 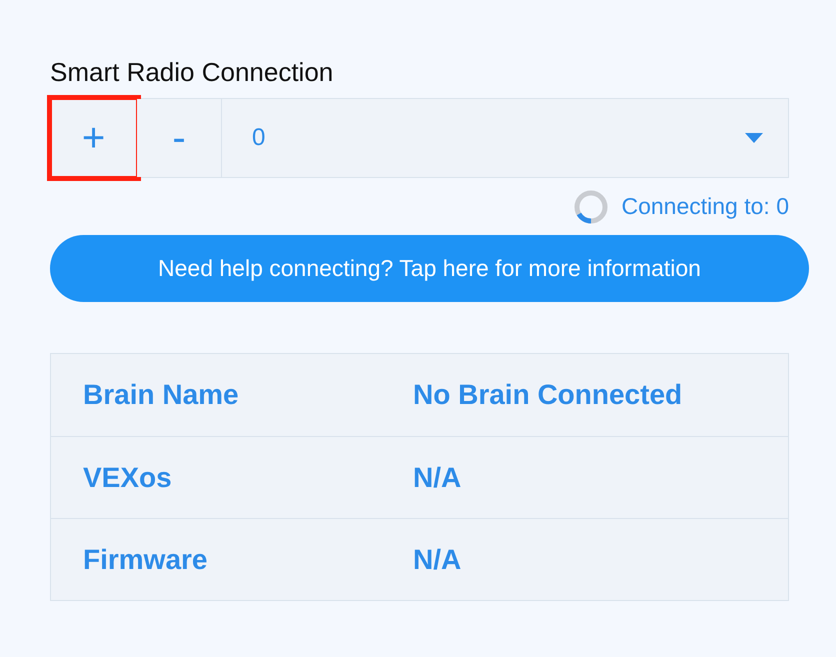 What do you see at coordinates (192, 72) in the screenshot?
I see `section-title: Smart Radio Connection` at bounding box center [192, 72].